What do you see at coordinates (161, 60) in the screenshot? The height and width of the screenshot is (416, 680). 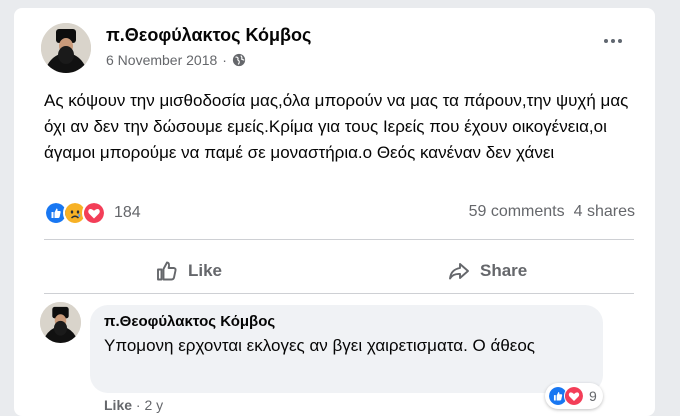 I see `post-date: 6 November 2018` at bounding box center [161, 60].